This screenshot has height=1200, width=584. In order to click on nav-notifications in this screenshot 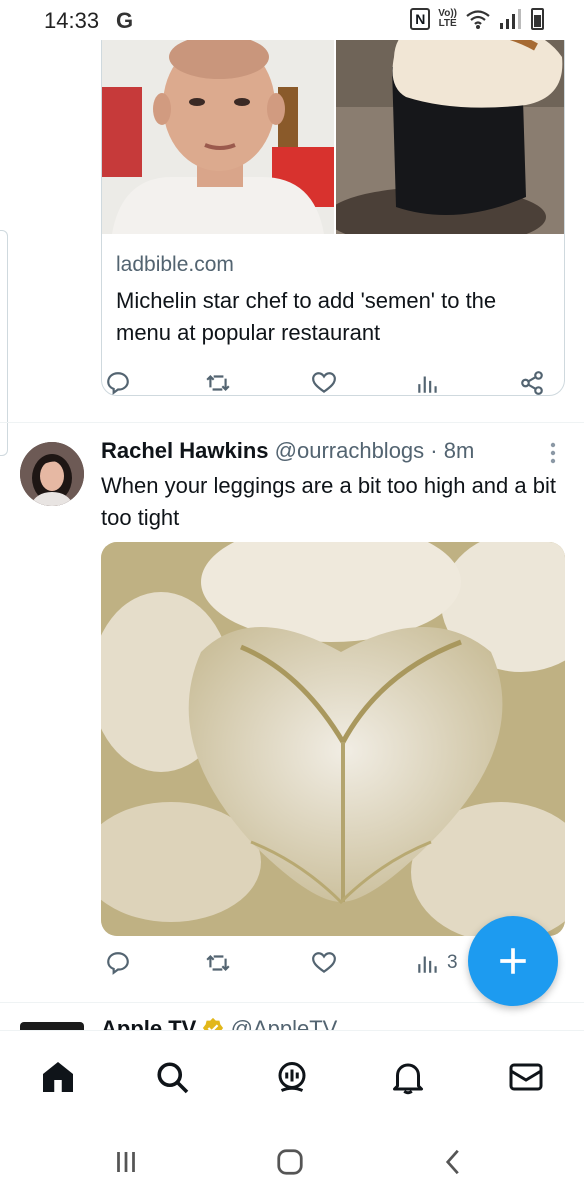, I will do `click(408, 1077)`.